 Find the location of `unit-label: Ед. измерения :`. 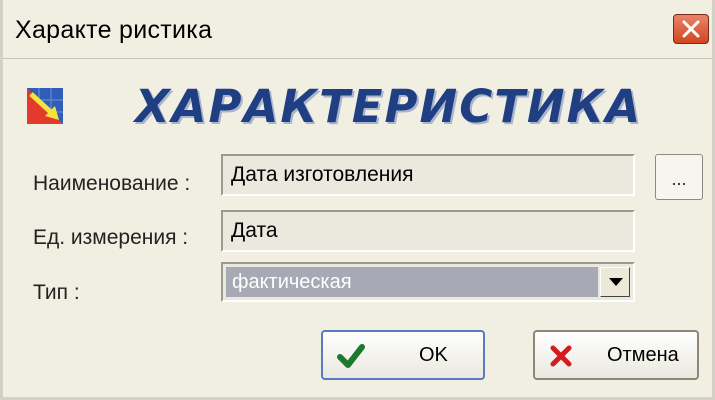

unit-label: Ед. измерения : is located at coordinates (111, 237).